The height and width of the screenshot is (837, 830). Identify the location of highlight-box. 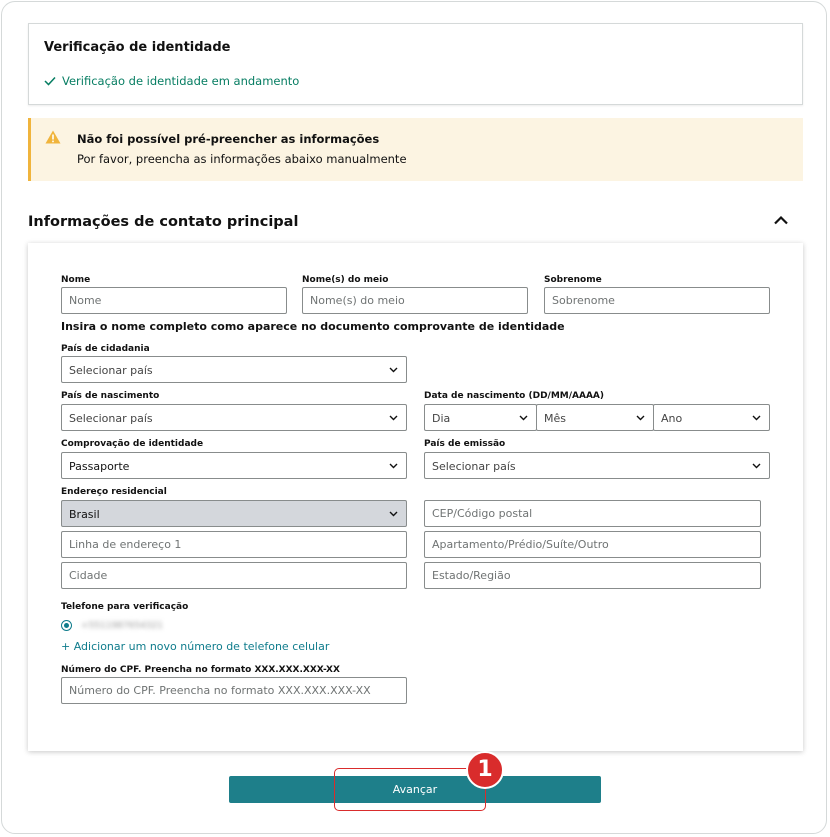
(410, 789).